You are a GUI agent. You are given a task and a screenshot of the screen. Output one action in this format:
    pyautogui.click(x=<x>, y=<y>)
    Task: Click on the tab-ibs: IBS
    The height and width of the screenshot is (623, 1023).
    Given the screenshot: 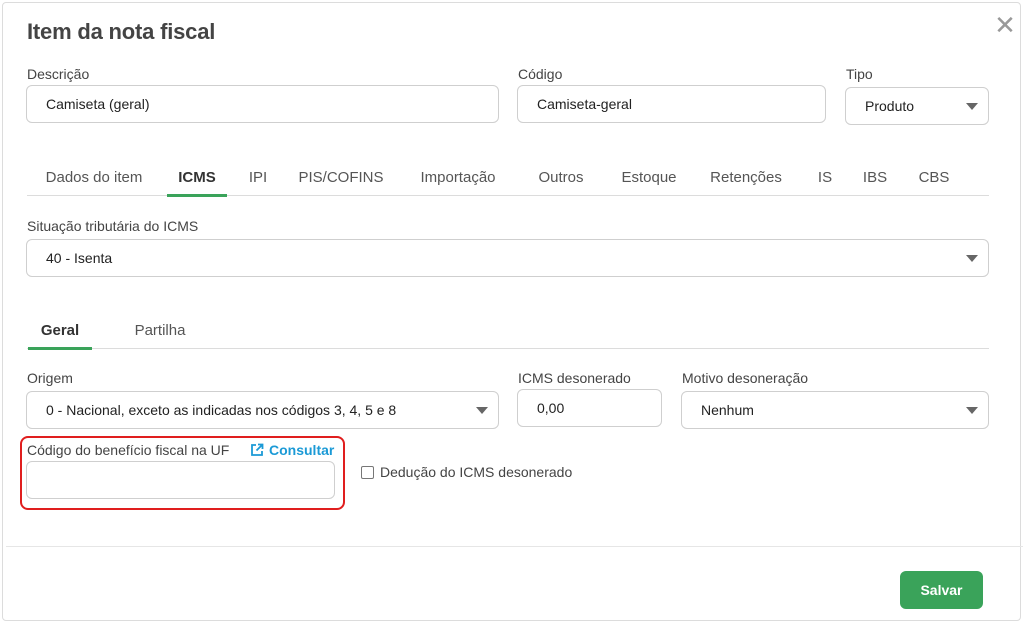 What is the action you would take?
    pyautogui.click(x=875, y=182)
    